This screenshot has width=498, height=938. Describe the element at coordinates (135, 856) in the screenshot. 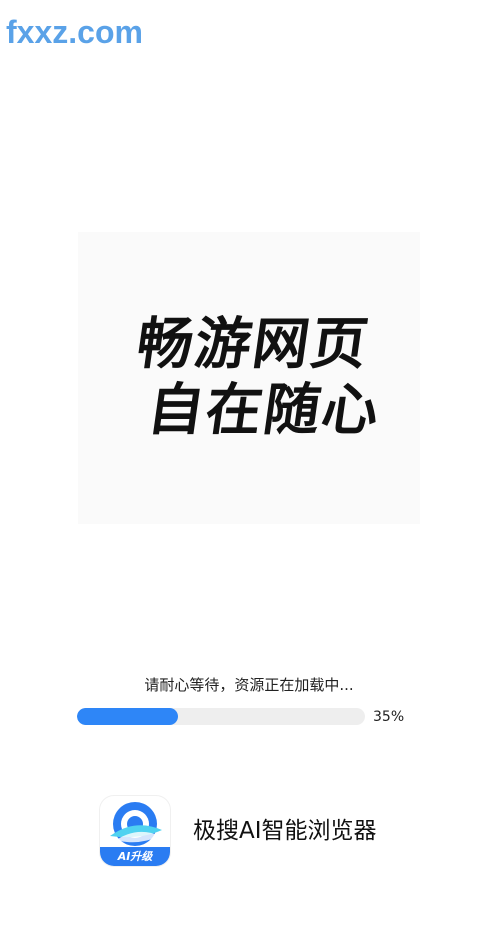

I see `icon-badge: AI升级` at that location.